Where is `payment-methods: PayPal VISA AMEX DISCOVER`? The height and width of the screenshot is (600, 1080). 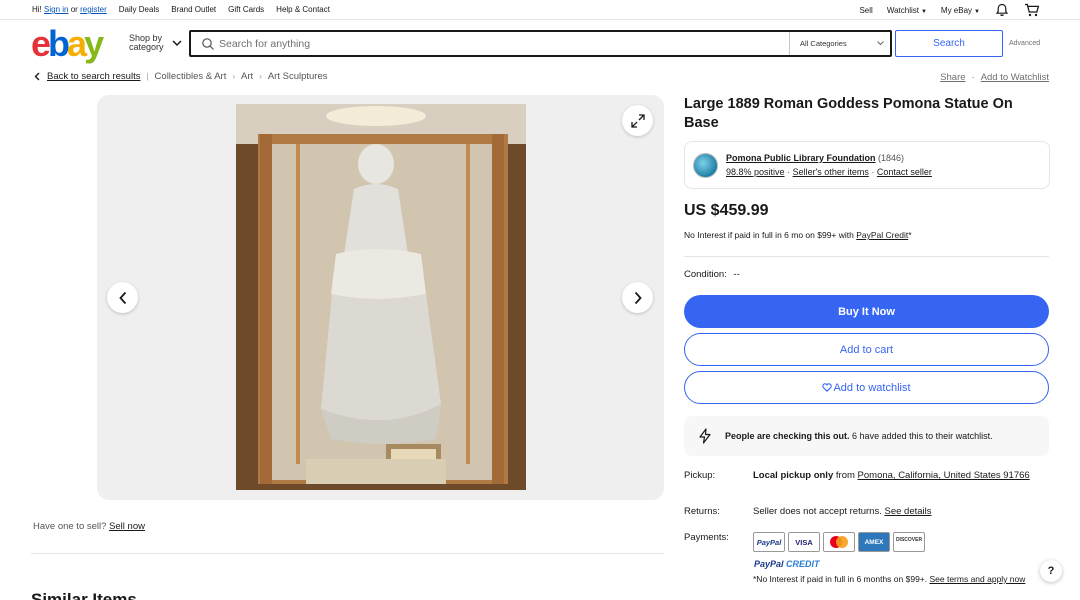
payment-methods: PayPal VISA AMEX DISCOVER is located at coordinates (839, 542).